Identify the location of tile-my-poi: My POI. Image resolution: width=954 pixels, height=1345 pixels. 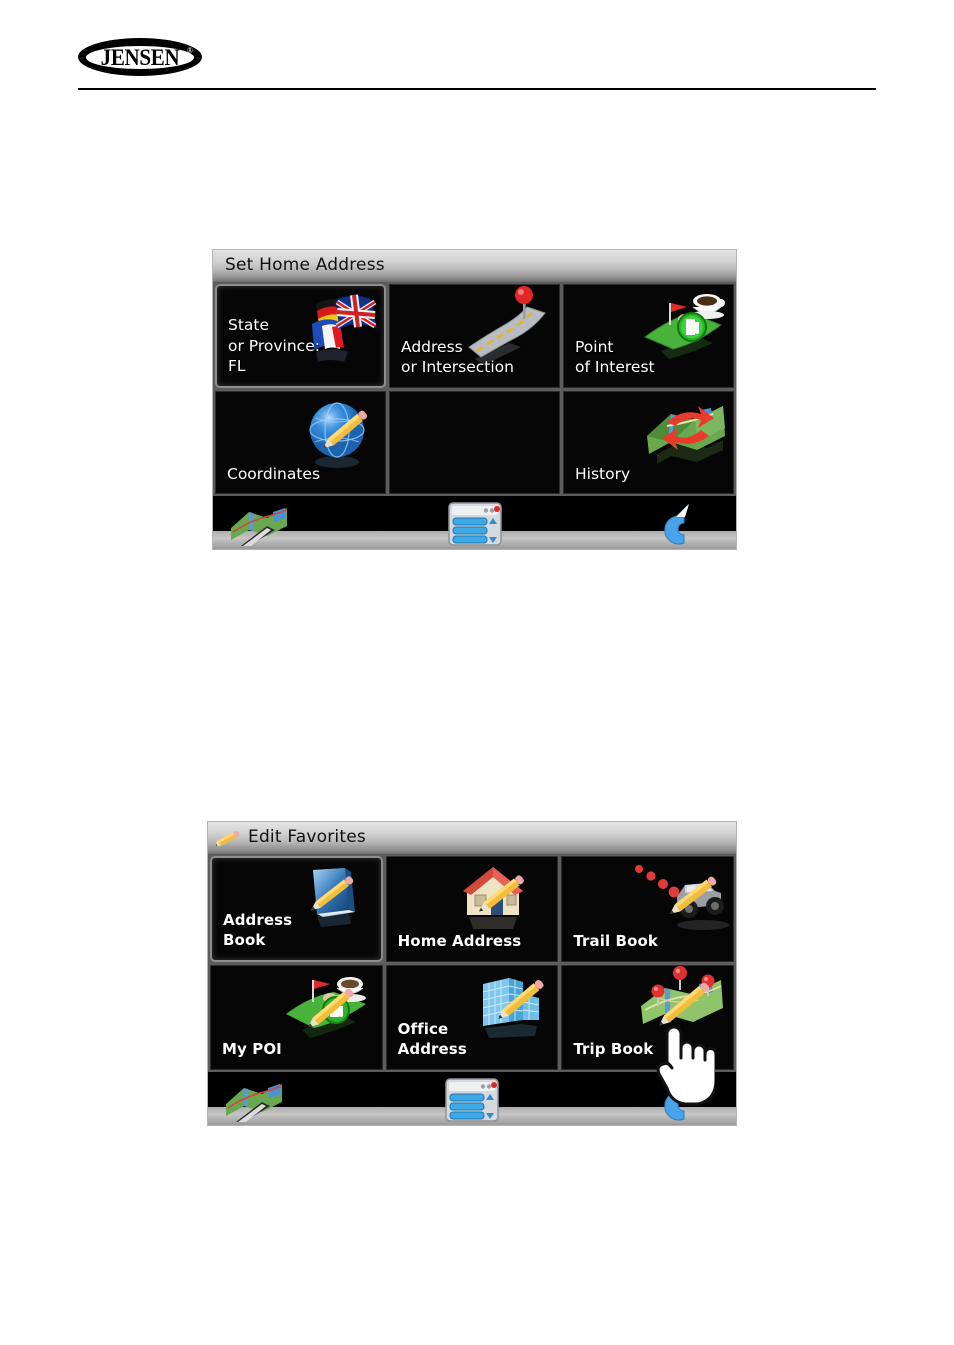
(296, 1017).